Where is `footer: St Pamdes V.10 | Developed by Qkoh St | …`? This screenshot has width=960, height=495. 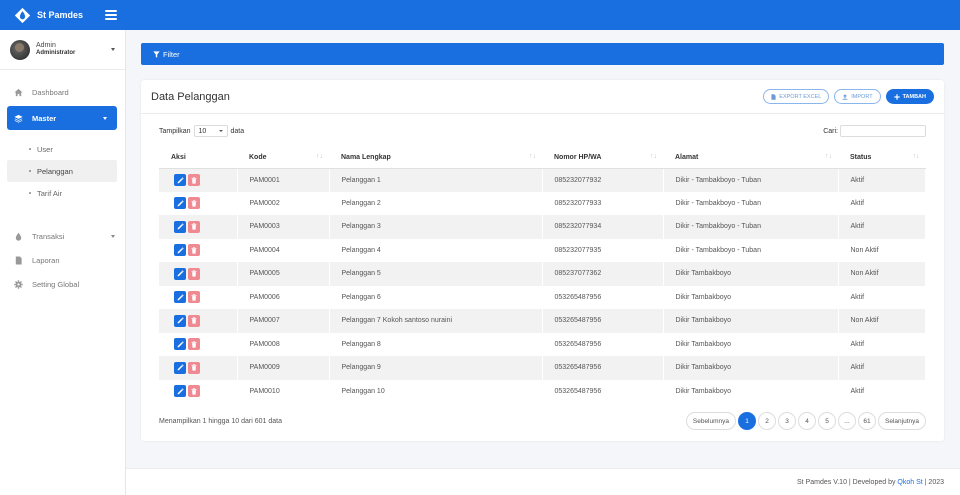 footer: St Pamdes V.10 | Developed by Qkoh St | … is located at coordinates (543, 481).